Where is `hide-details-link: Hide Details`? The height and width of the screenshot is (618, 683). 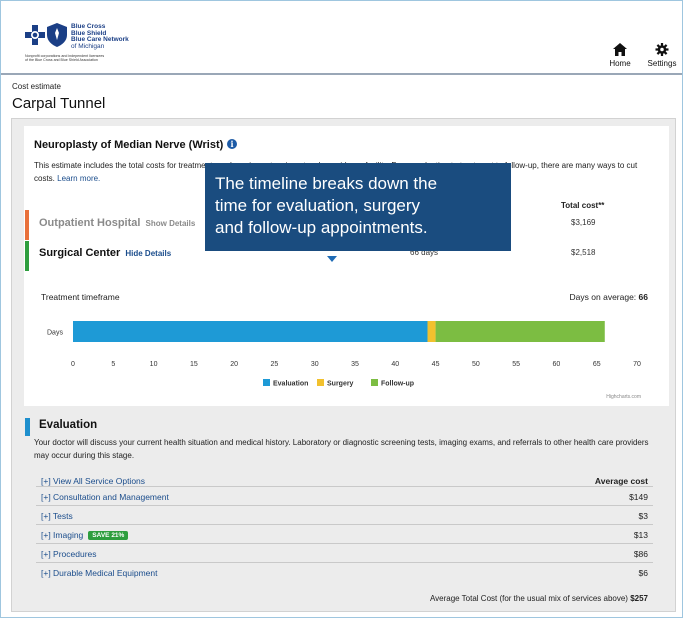
hide-details-link: Hide Details is located at coordinates (148, 253).